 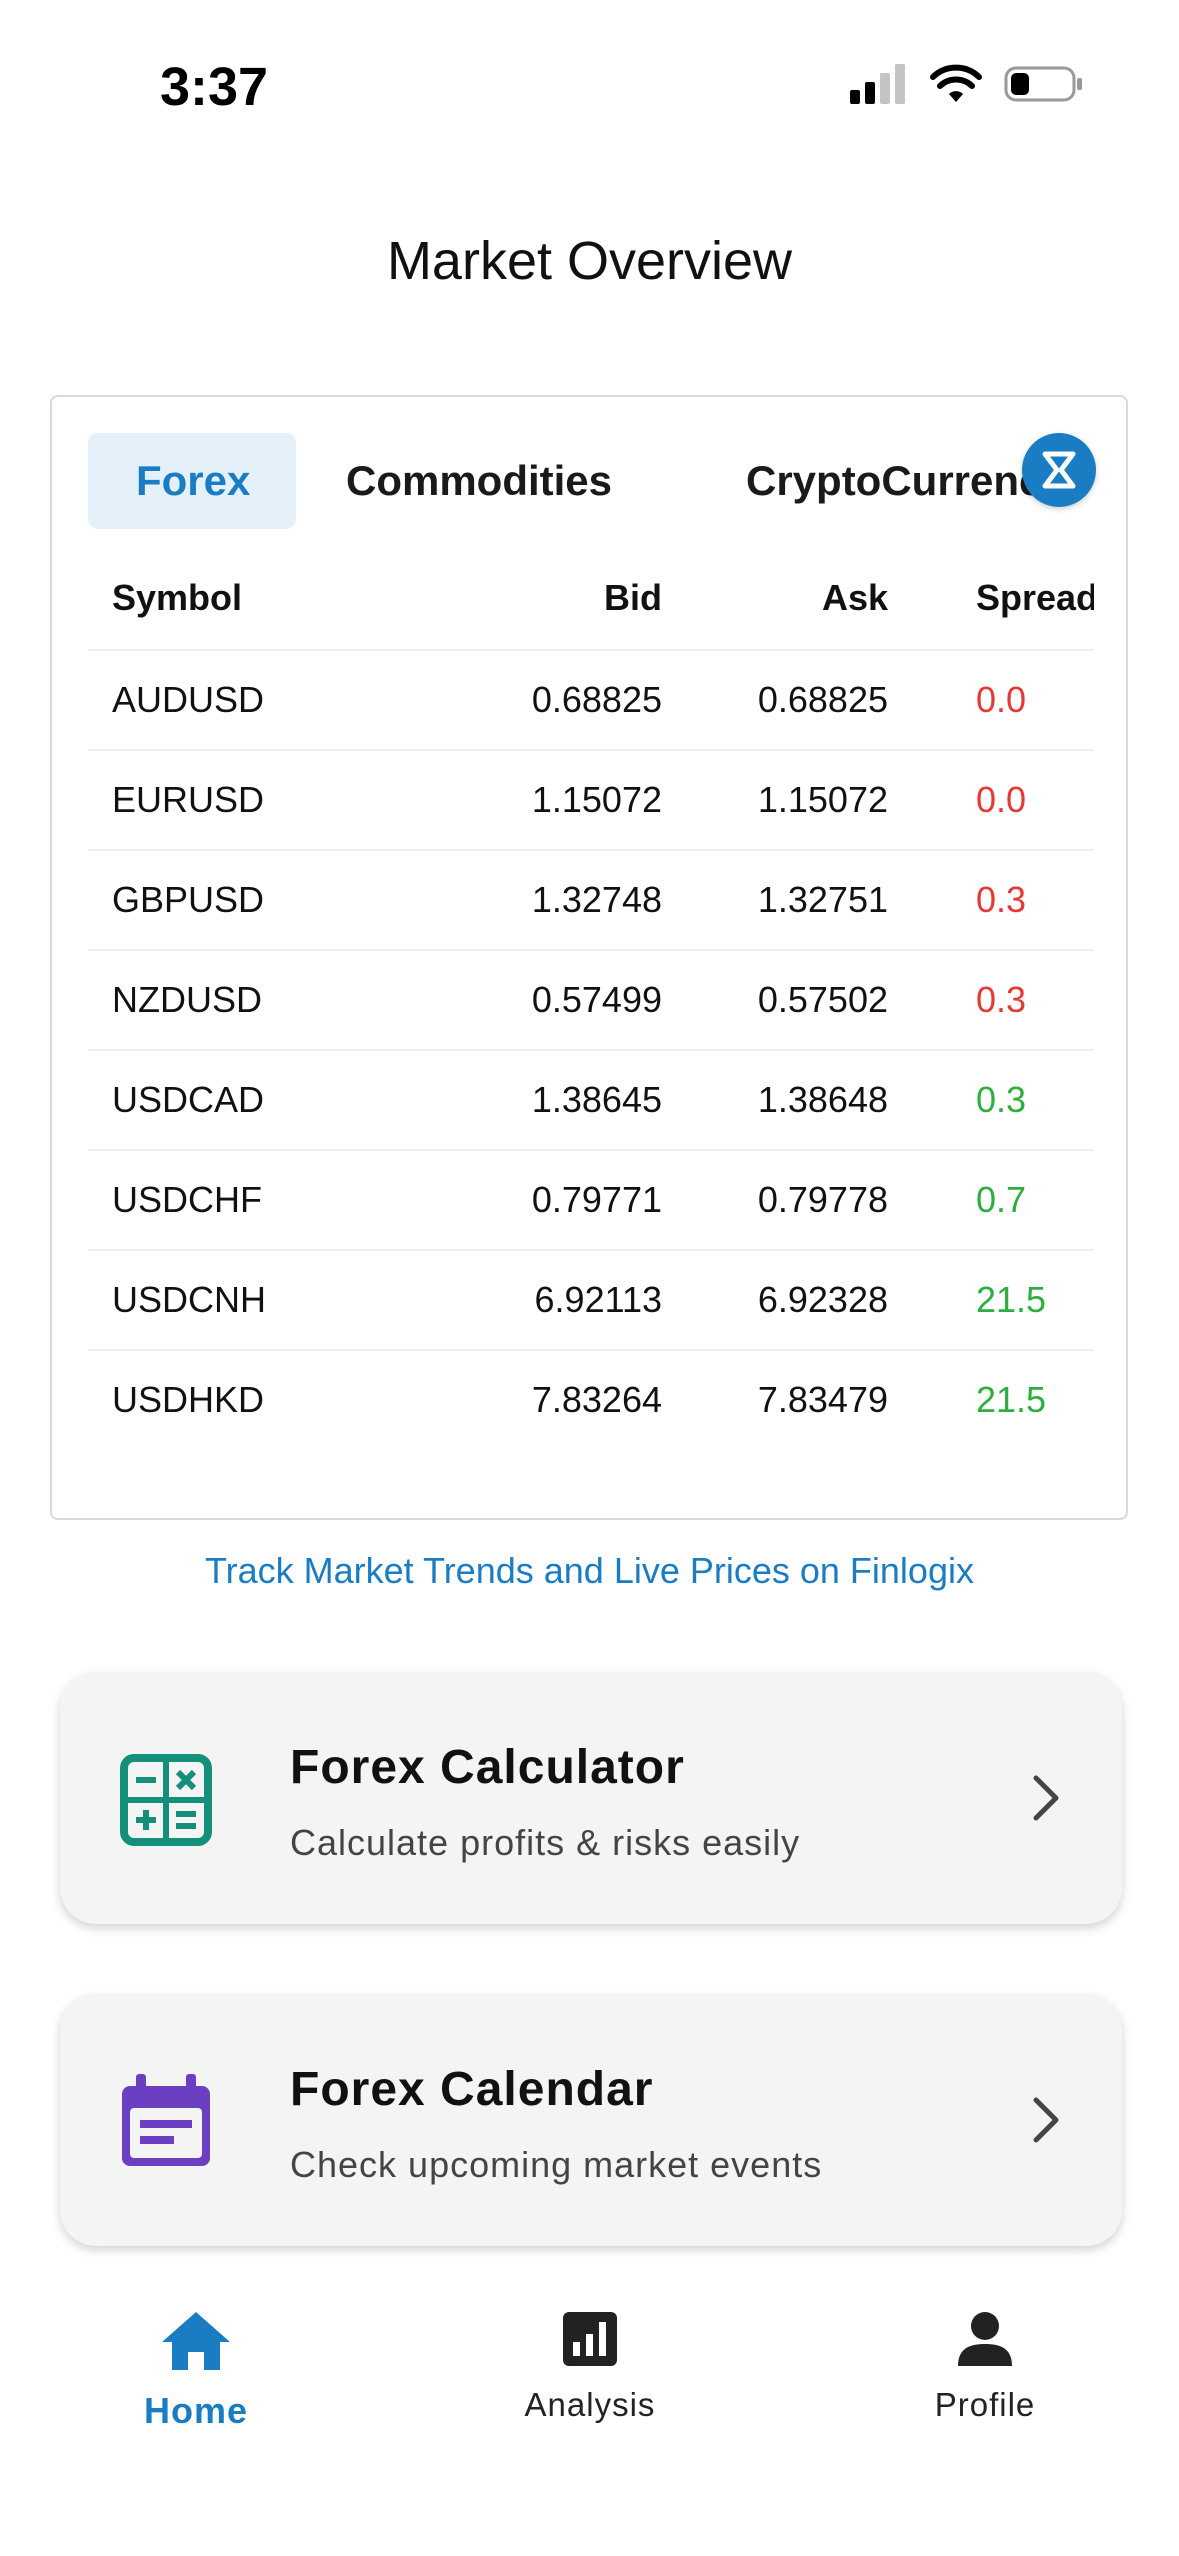 I want to click on page-title: Market Overview, so click(x=589, y=261).